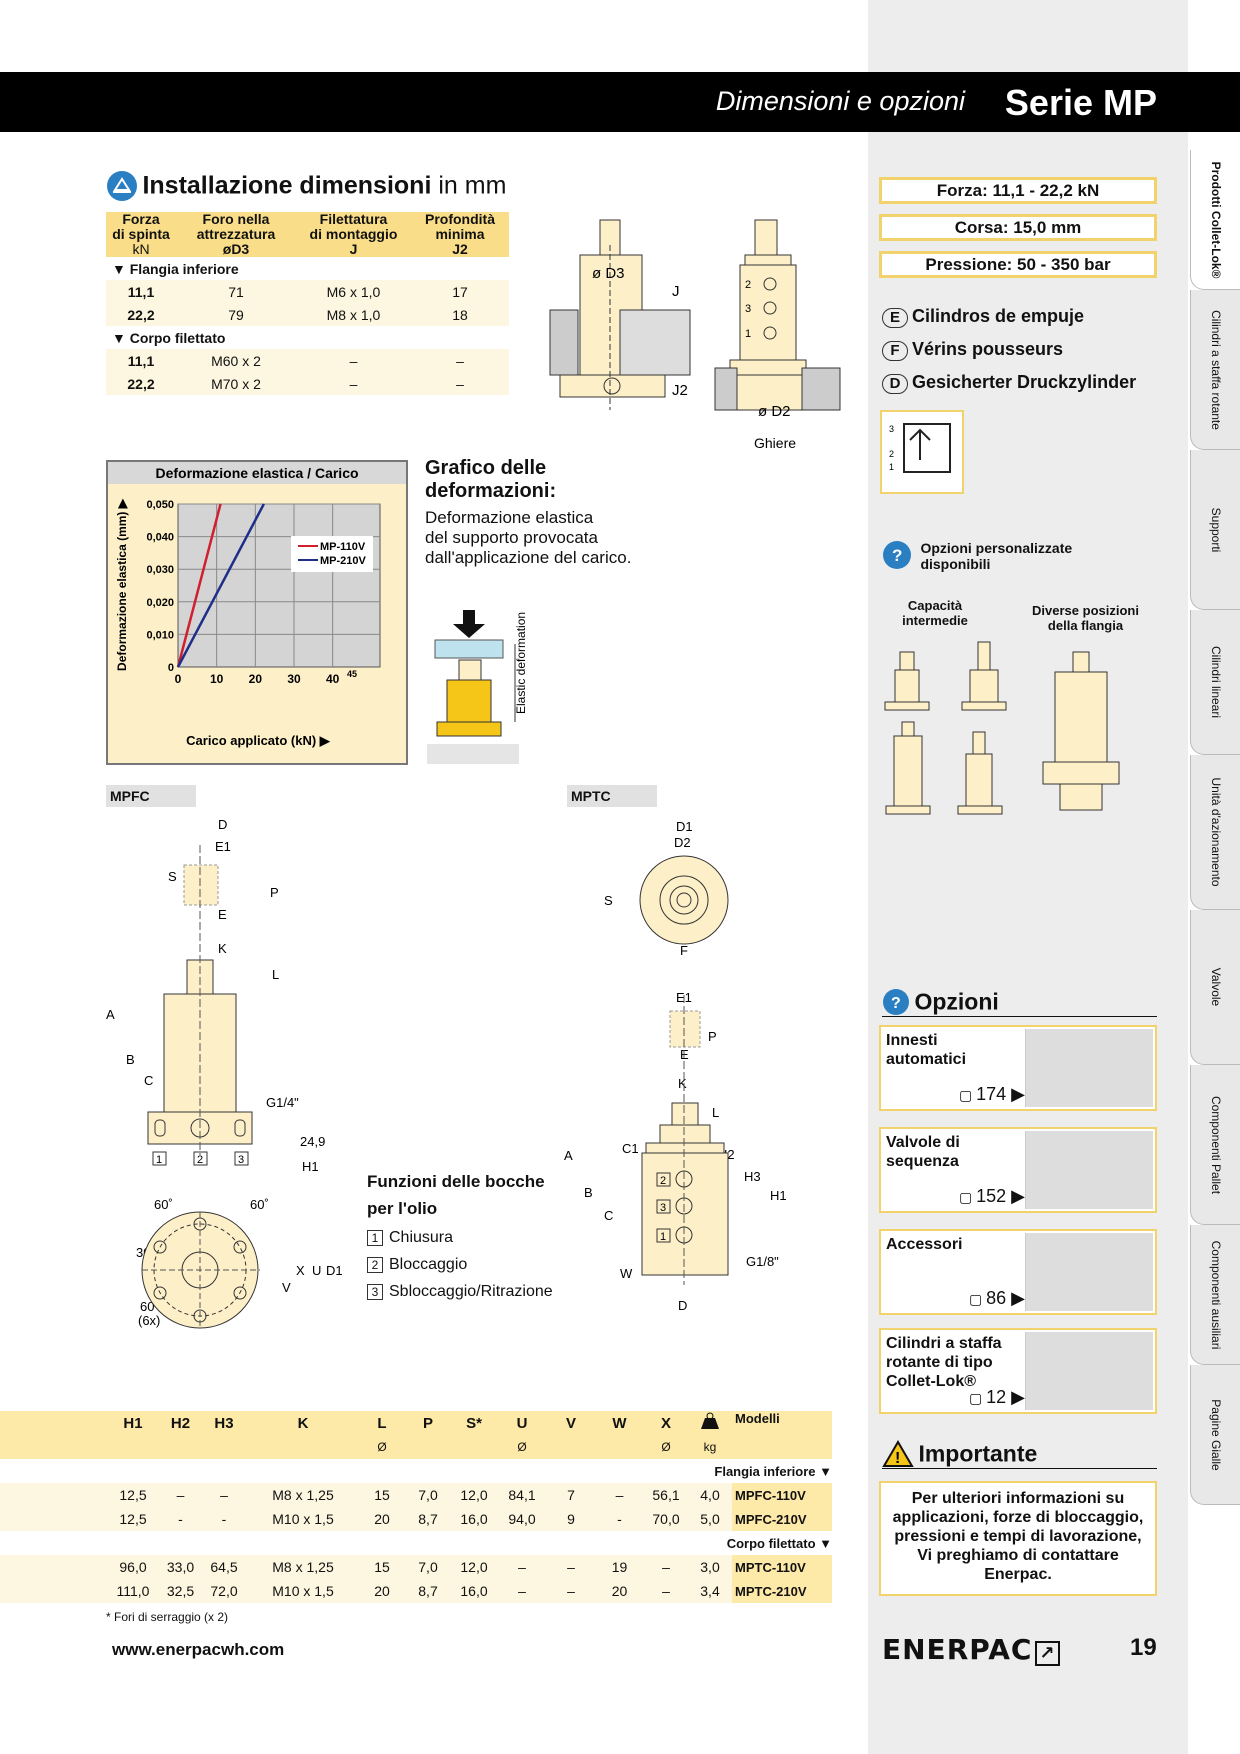  Describe the element at coordinates (630, 1148) in the screenshot. I see `svg-text: C1` at that location.